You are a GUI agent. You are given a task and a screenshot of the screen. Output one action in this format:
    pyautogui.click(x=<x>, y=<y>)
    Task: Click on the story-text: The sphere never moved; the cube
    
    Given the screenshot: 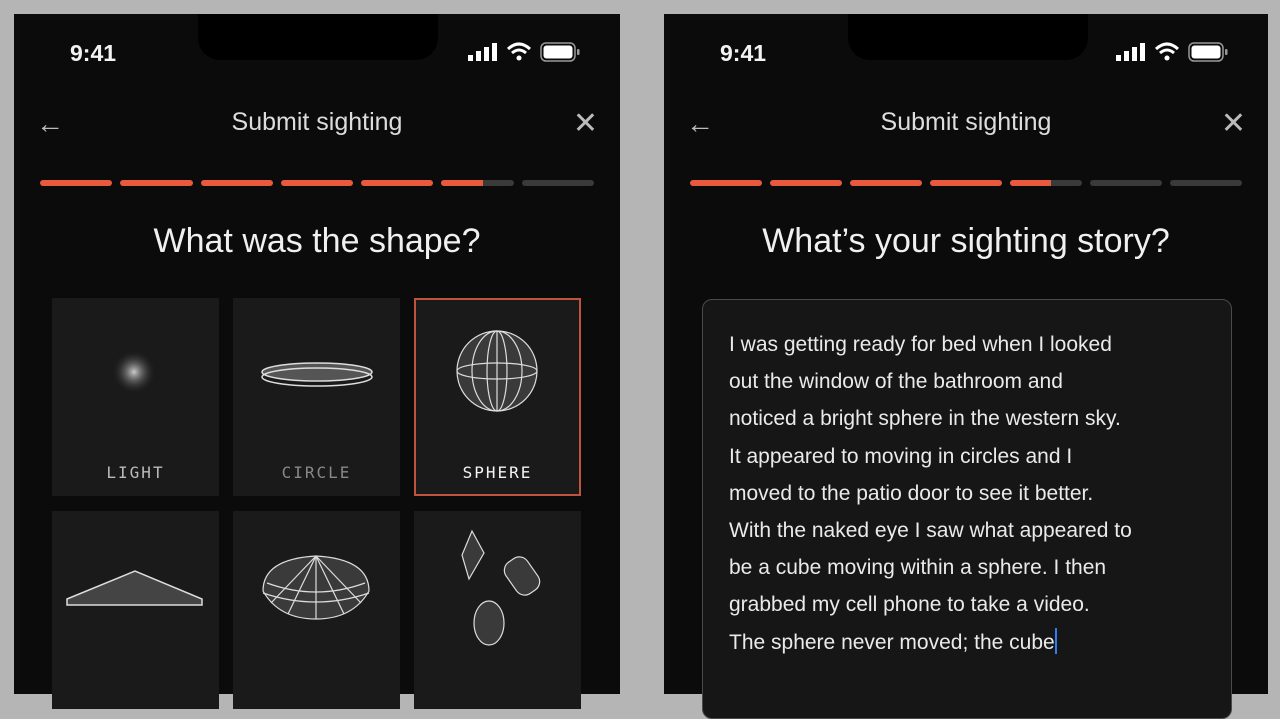 What is the action you would take?
    pyautogui.click(x=892, y=642)
    